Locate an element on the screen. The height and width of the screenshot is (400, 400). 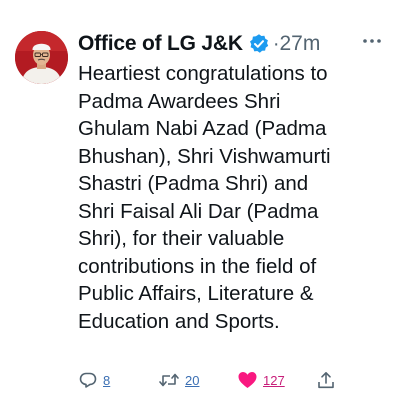
tweet-text-line: Ghulam Nabi Azad (Padma is located at coordinates (202, 128).